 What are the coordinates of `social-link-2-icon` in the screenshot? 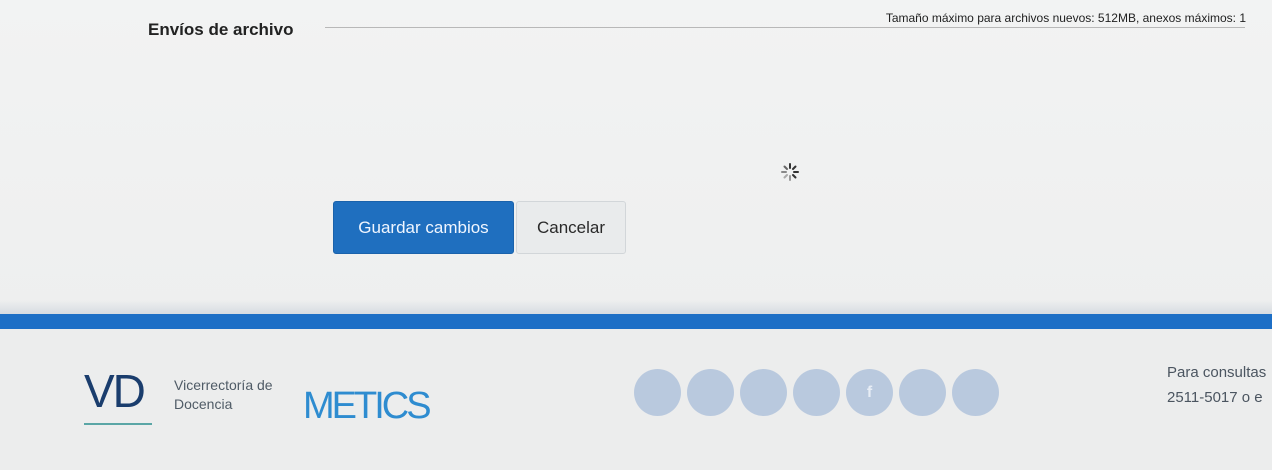 It's located at (710, 392).